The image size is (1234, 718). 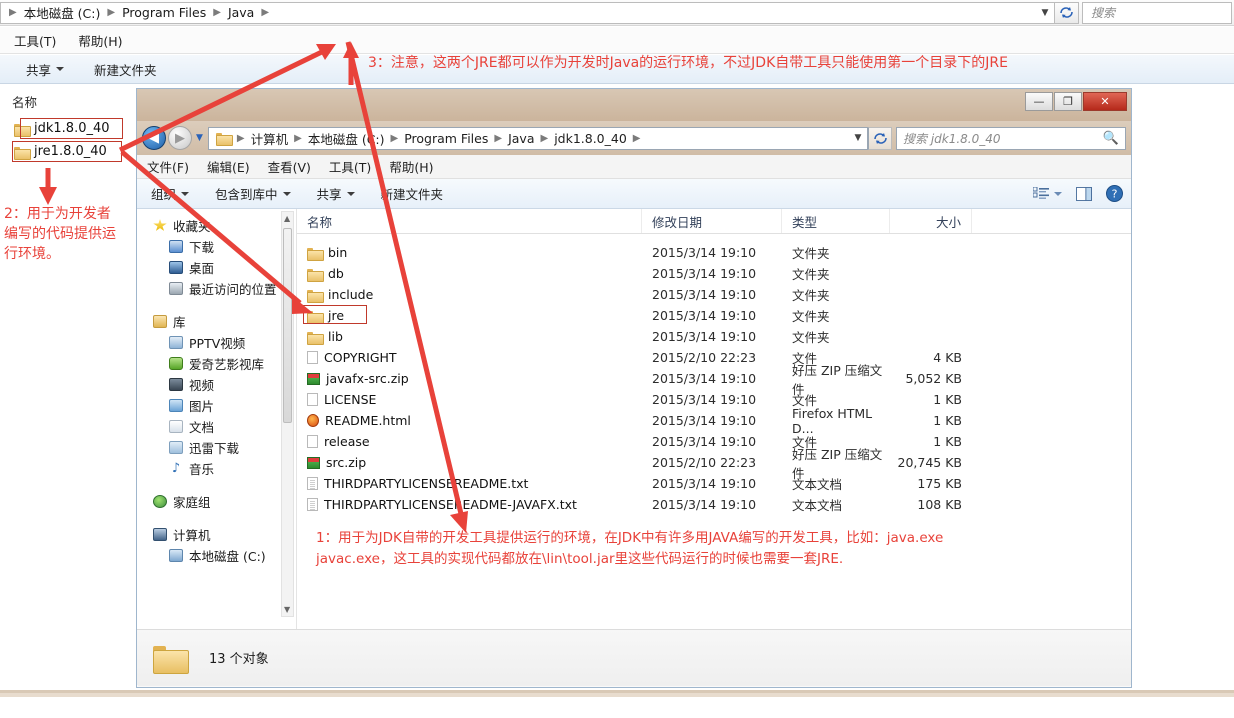 What do you see at coordinates (858, 138) in the screenshot?
I see `inner-address-dropdown-icon: ▼` at bounding box center [858, 138].